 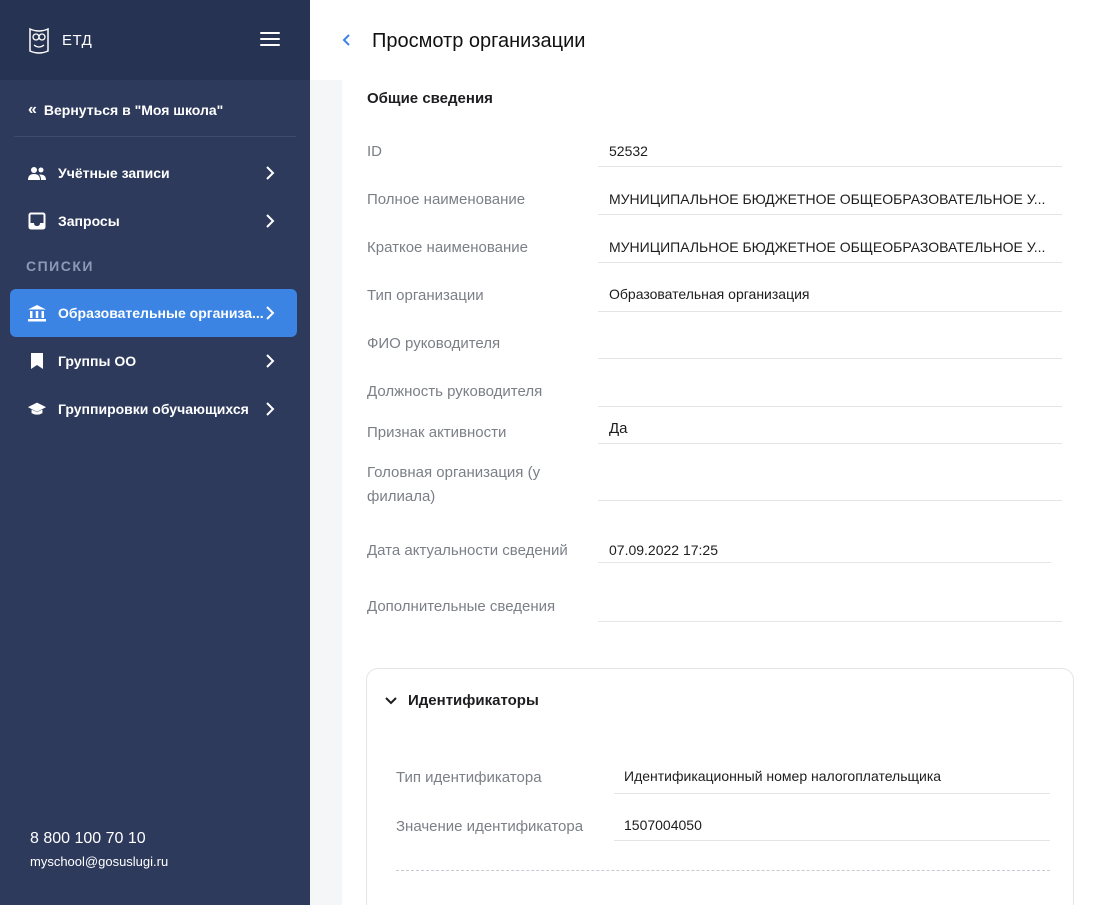 What do you see at coordinates (88, 838) in the screenshot?
I see `support-phone: 8 800 100 70 10` at bounding box center [88, 838].